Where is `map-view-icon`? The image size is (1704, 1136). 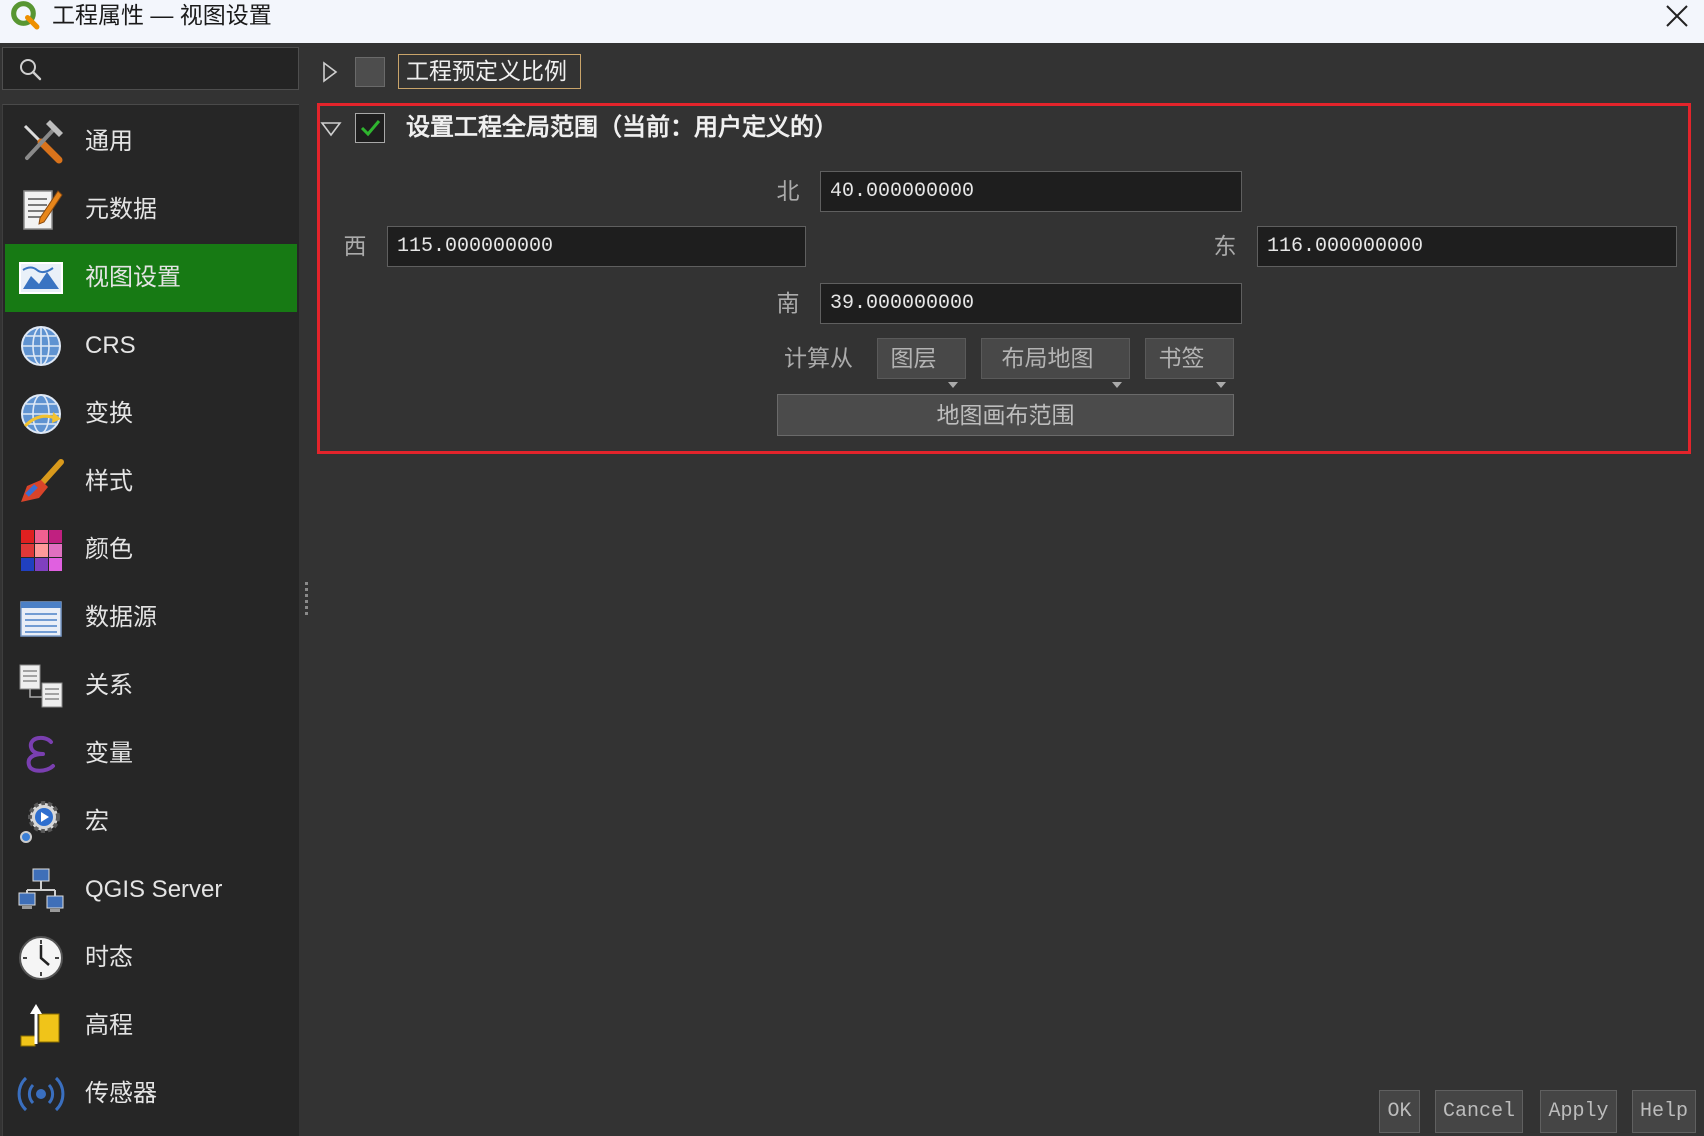
map-view-icon is located at coordinates (41, 278).